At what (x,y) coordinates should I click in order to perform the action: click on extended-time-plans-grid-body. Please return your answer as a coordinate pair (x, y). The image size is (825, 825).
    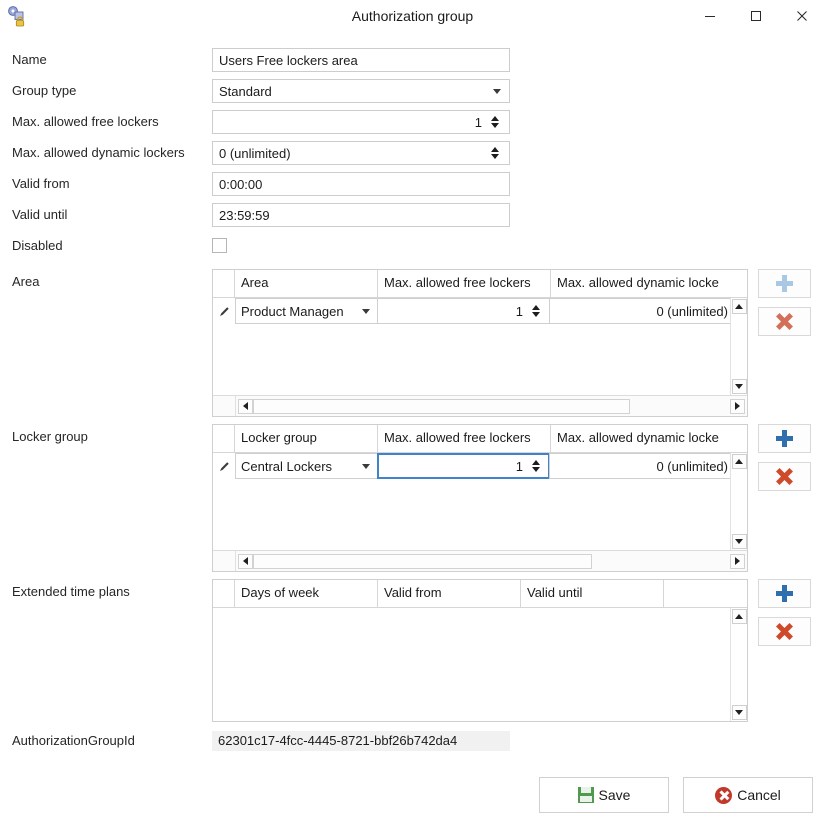
    Looking at the image, I should click on (480, 664).